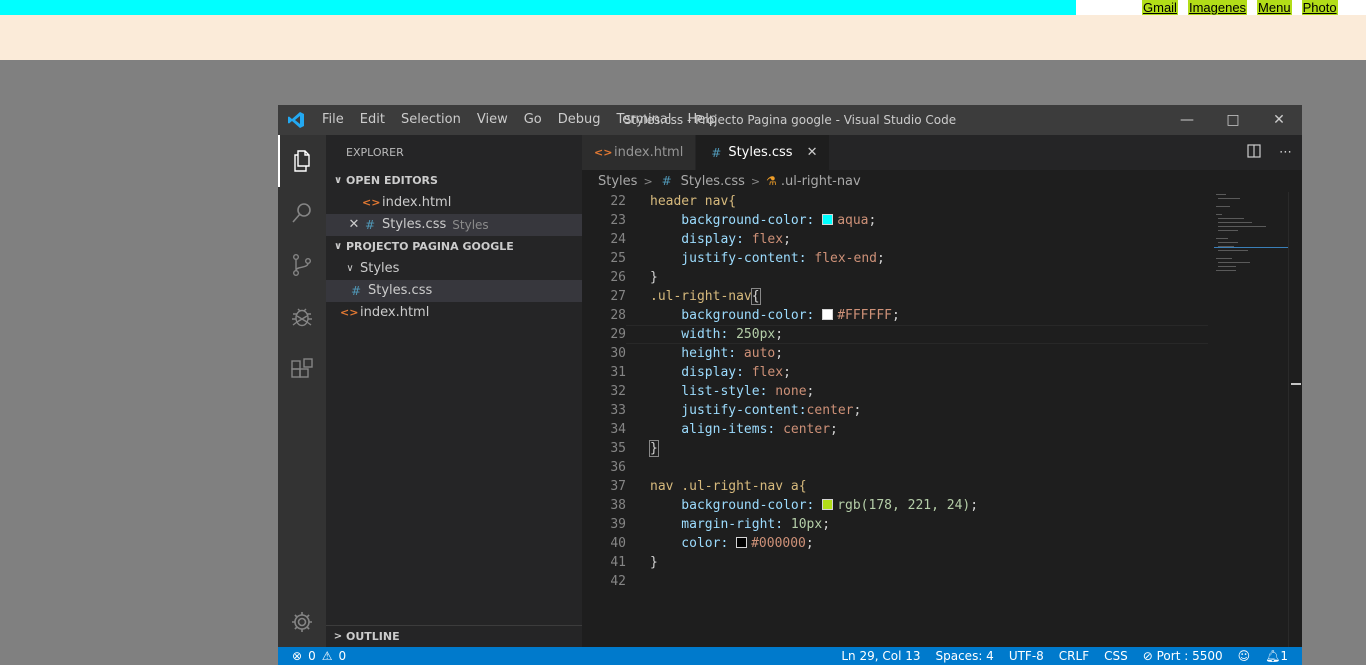 Image resolution: width=1366 pixels, height=665 pixels. What do you see at coordinates (728, 486) in the screenshot?
I see `css-selector: nav .ul-right-nav a{` at bounding box center [728, 486].